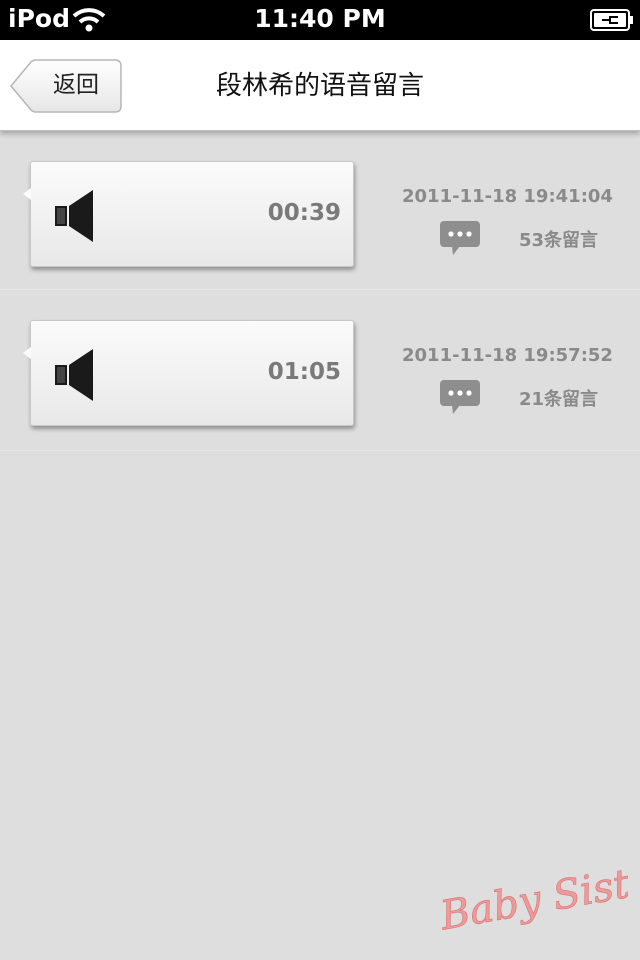  I want to click on back-button-label: 返回, so click(76, 85).